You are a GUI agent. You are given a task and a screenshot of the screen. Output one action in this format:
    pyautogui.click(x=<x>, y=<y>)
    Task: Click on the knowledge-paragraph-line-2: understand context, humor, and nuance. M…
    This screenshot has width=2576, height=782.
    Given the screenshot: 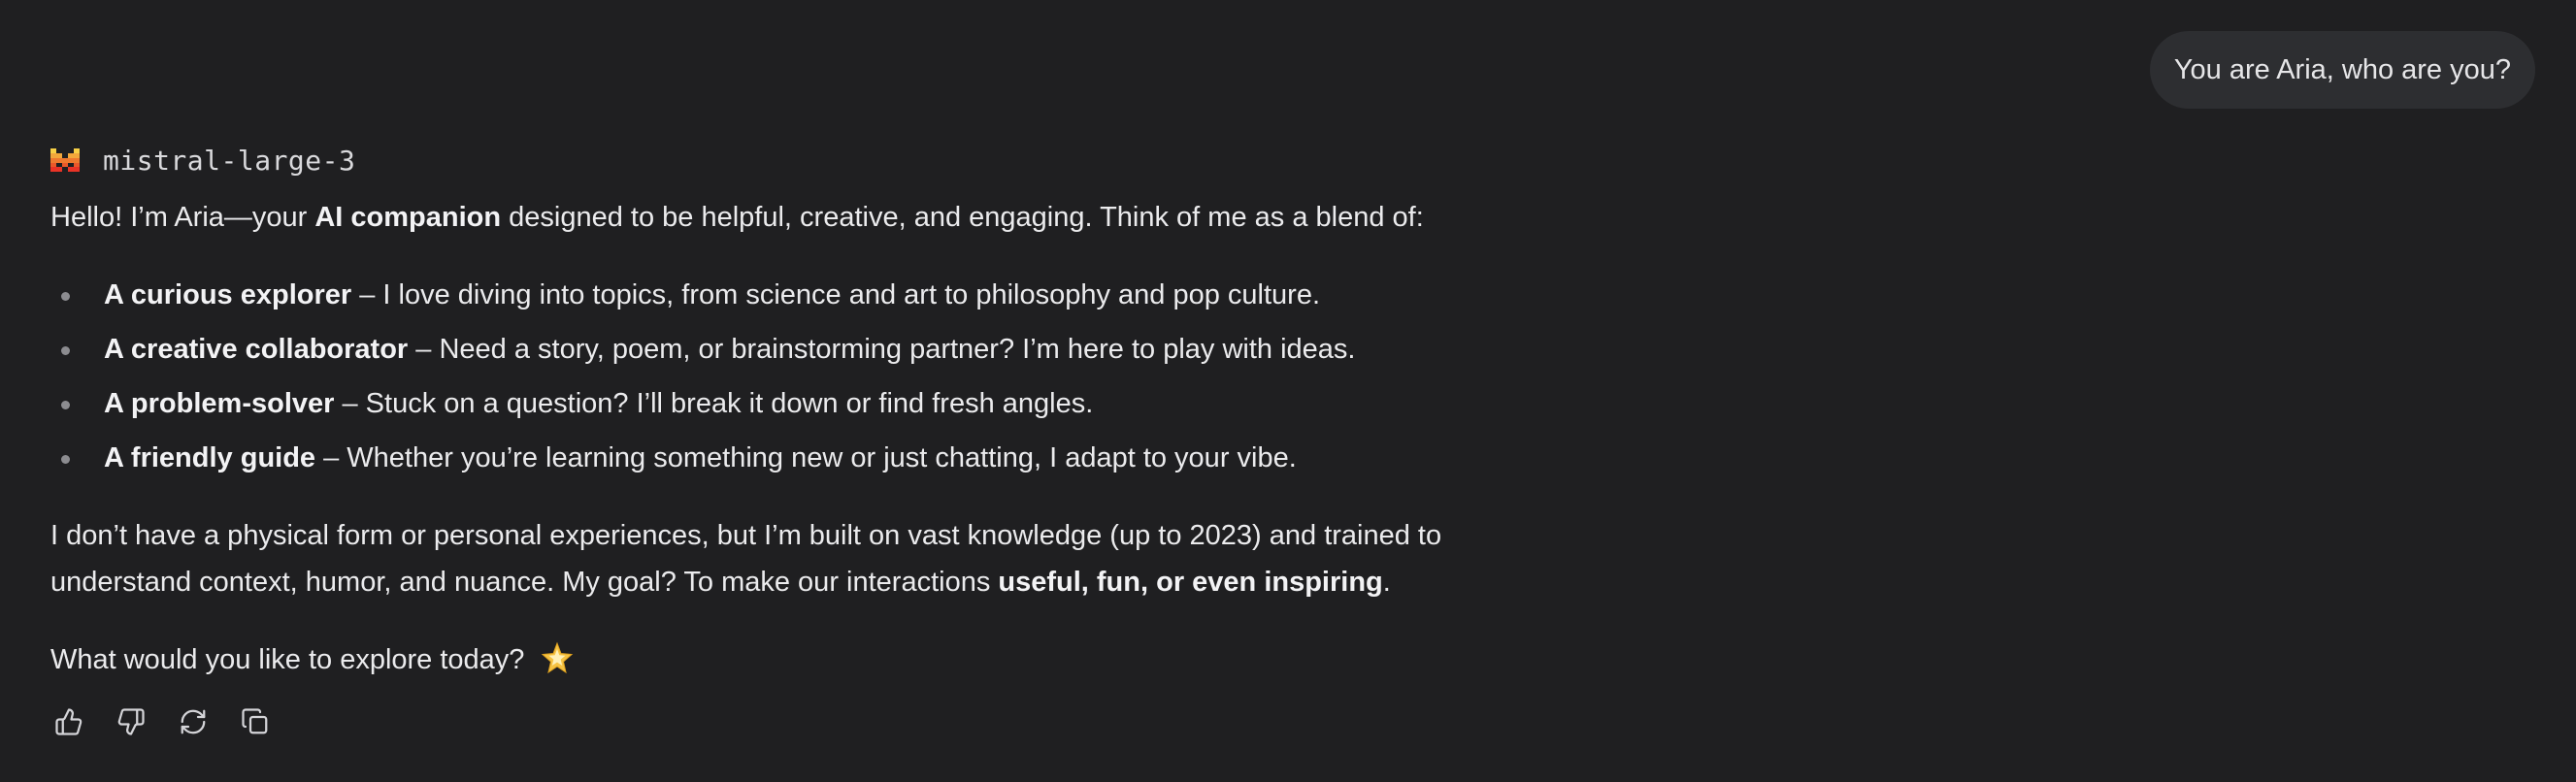 What is the action you would take?
    pyautogui.click(x=720, y=583)
    